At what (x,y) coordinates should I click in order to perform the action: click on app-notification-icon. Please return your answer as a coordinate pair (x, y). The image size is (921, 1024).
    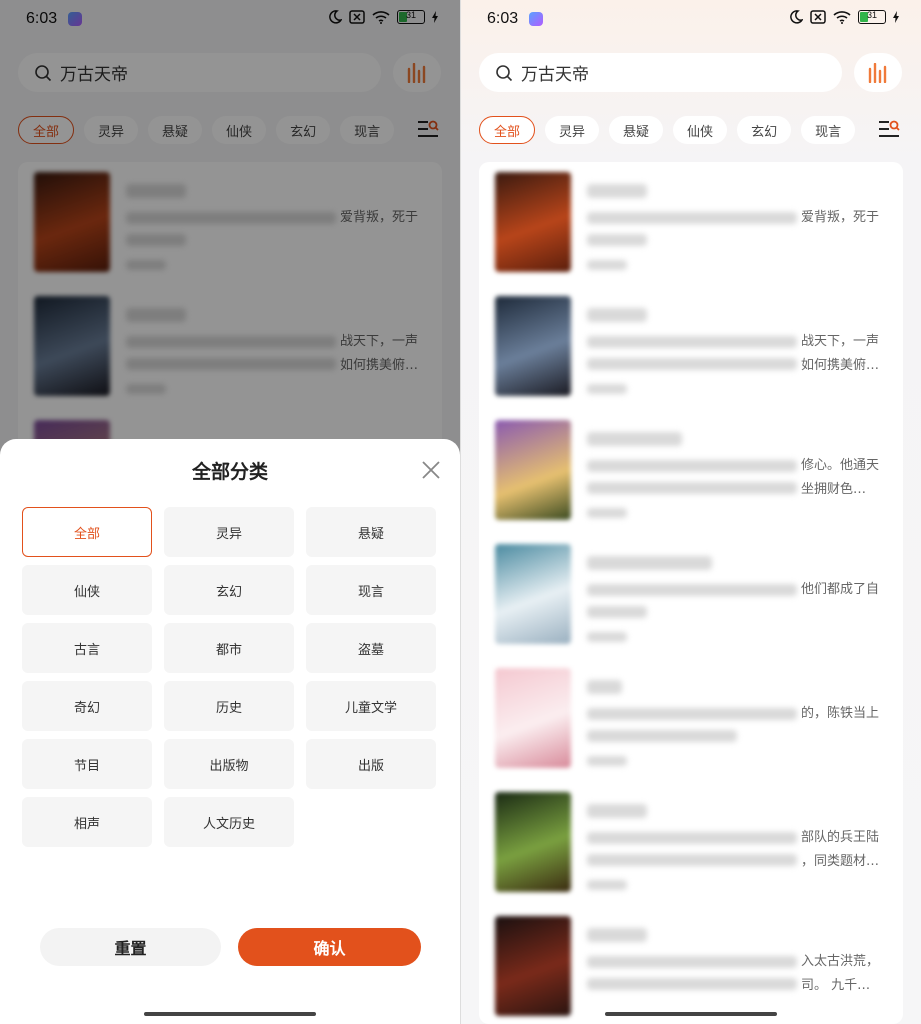
    Looking at the image, I should click on (536, 19).